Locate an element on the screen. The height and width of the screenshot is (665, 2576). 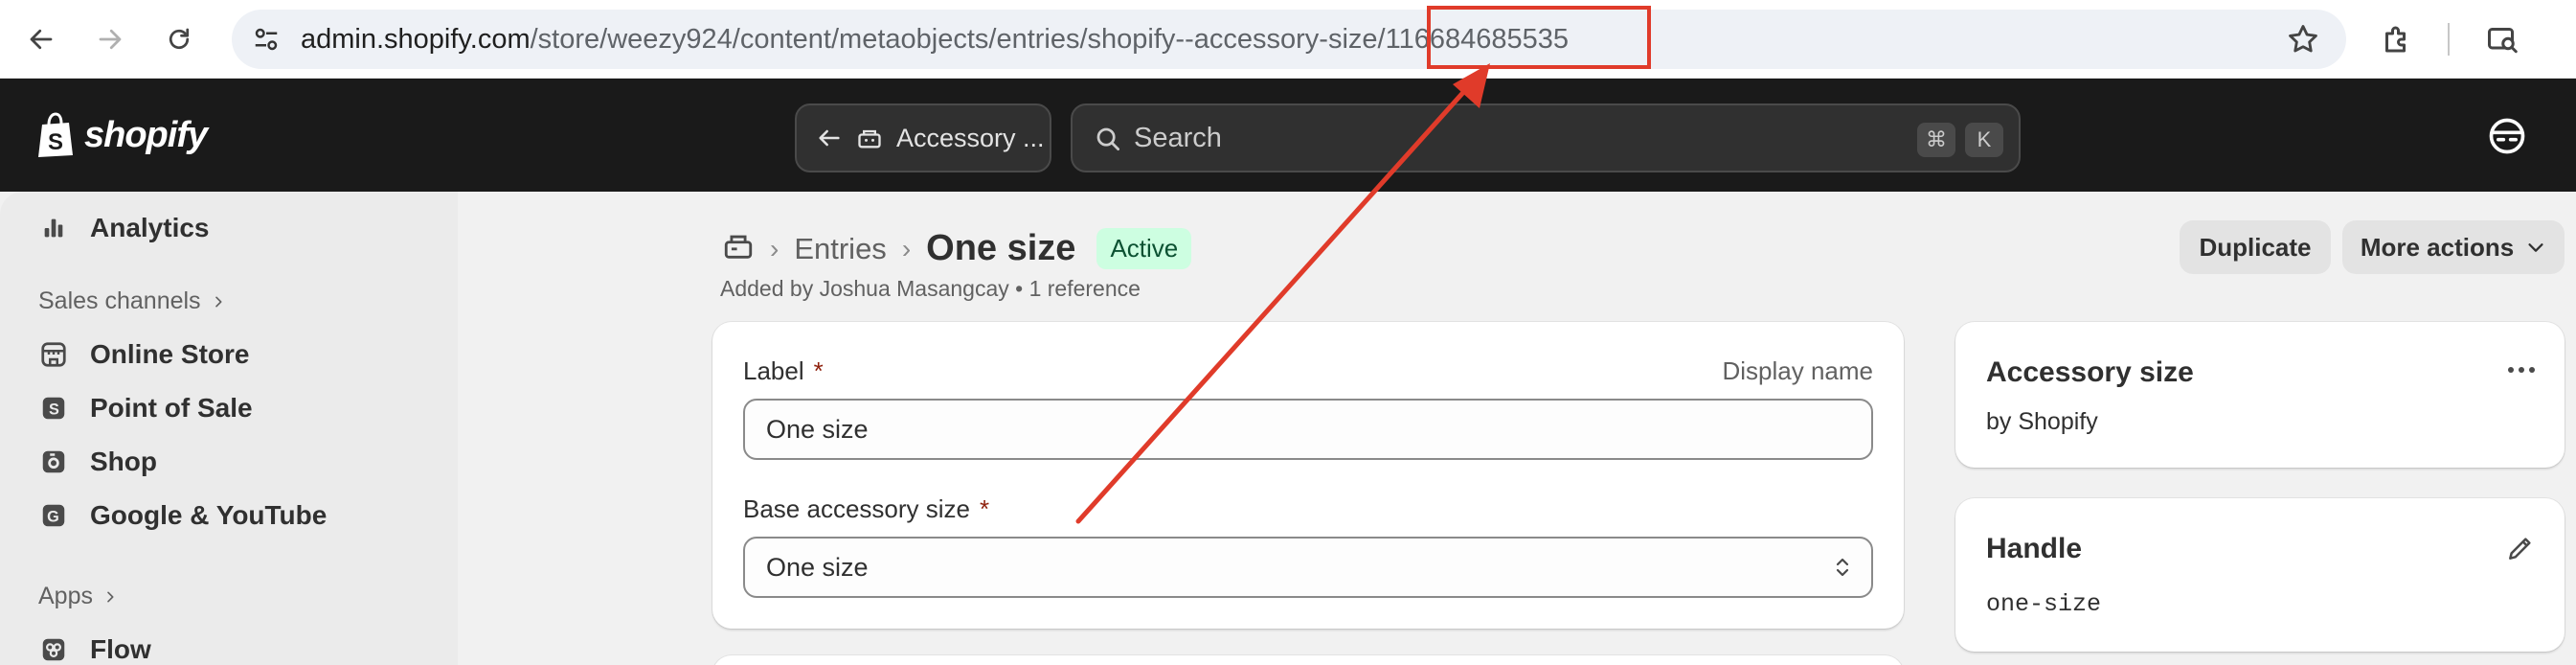
more-actions-button: More actions is located at coordinates (2453, 247).